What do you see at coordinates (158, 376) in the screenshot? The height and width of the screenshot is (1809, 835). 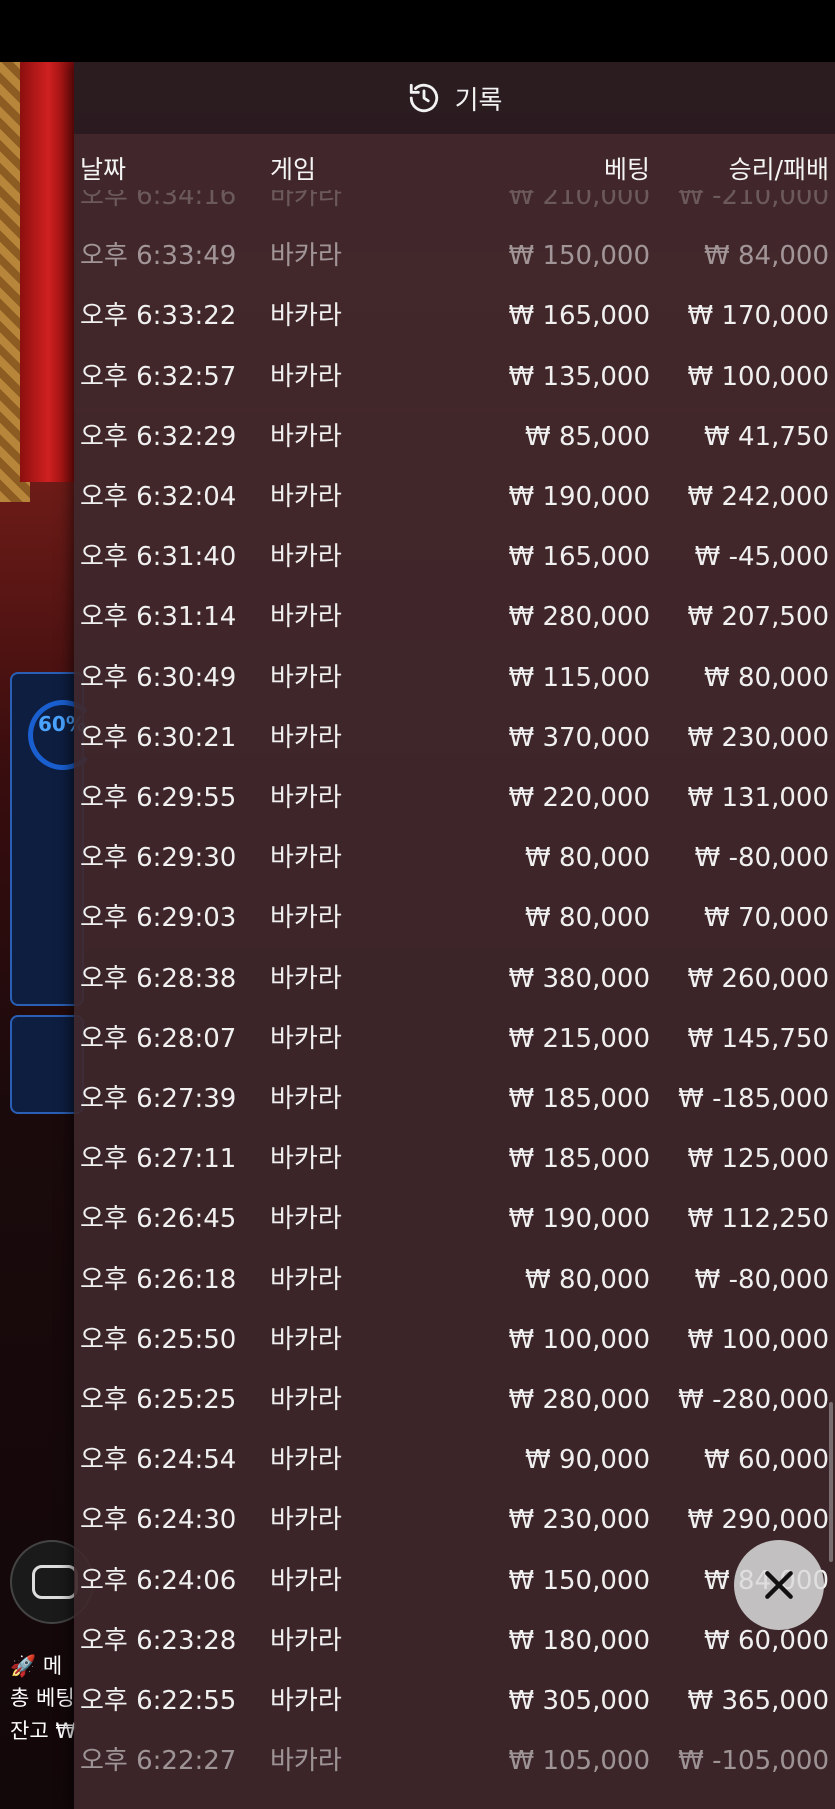 I see `history-row-time: 오후 6:32:57` at bounding box center [158, 376].